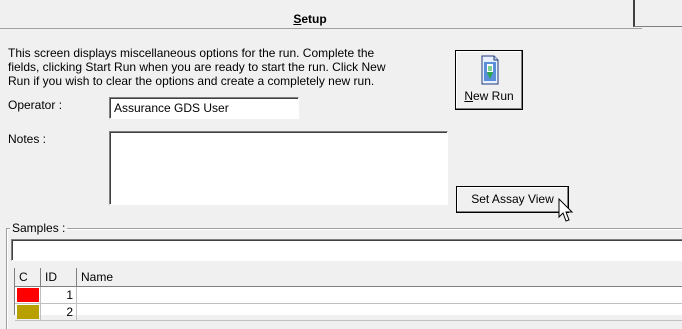 Image resolution: width=682 pixels, height=329 pixels. Describe the element at coordinates (321, 28) in the screenshot. I see `title-divider` at that location.